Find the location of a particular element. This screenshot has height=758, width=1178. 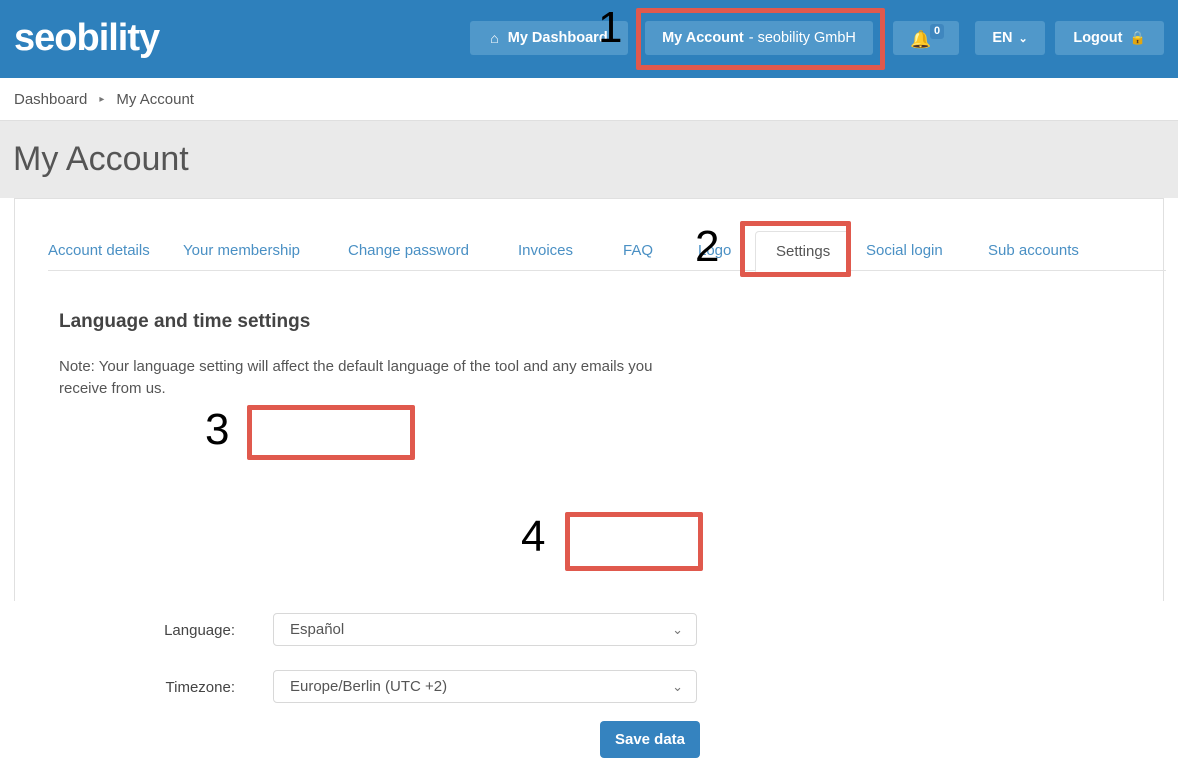

tab-label: Change password is located at coordinates (408, 250).